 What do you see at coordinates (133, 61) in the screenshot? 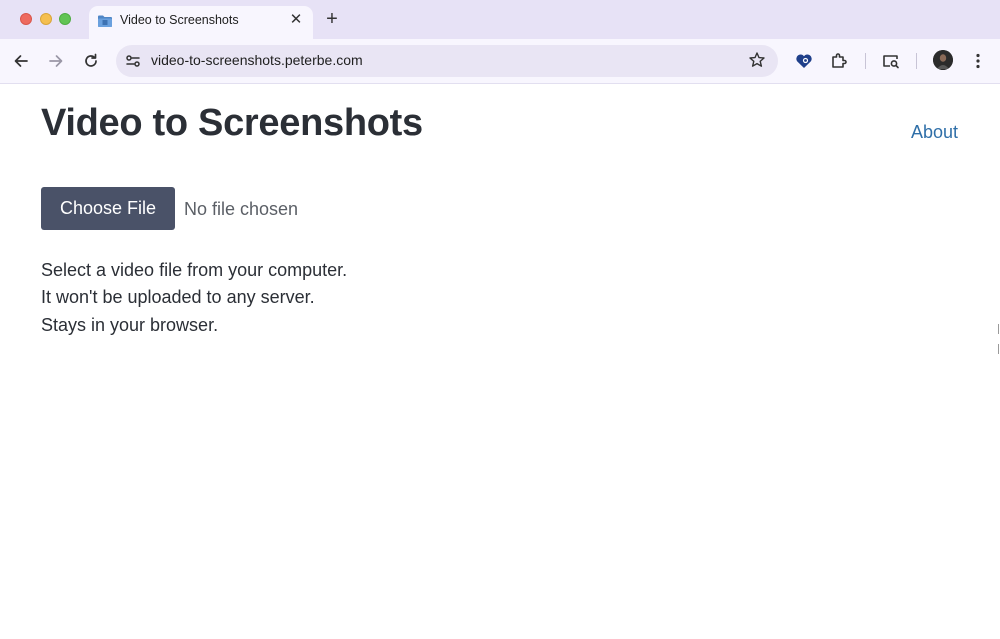
I see `site-settings-icon` at bounding box center [133, 61].